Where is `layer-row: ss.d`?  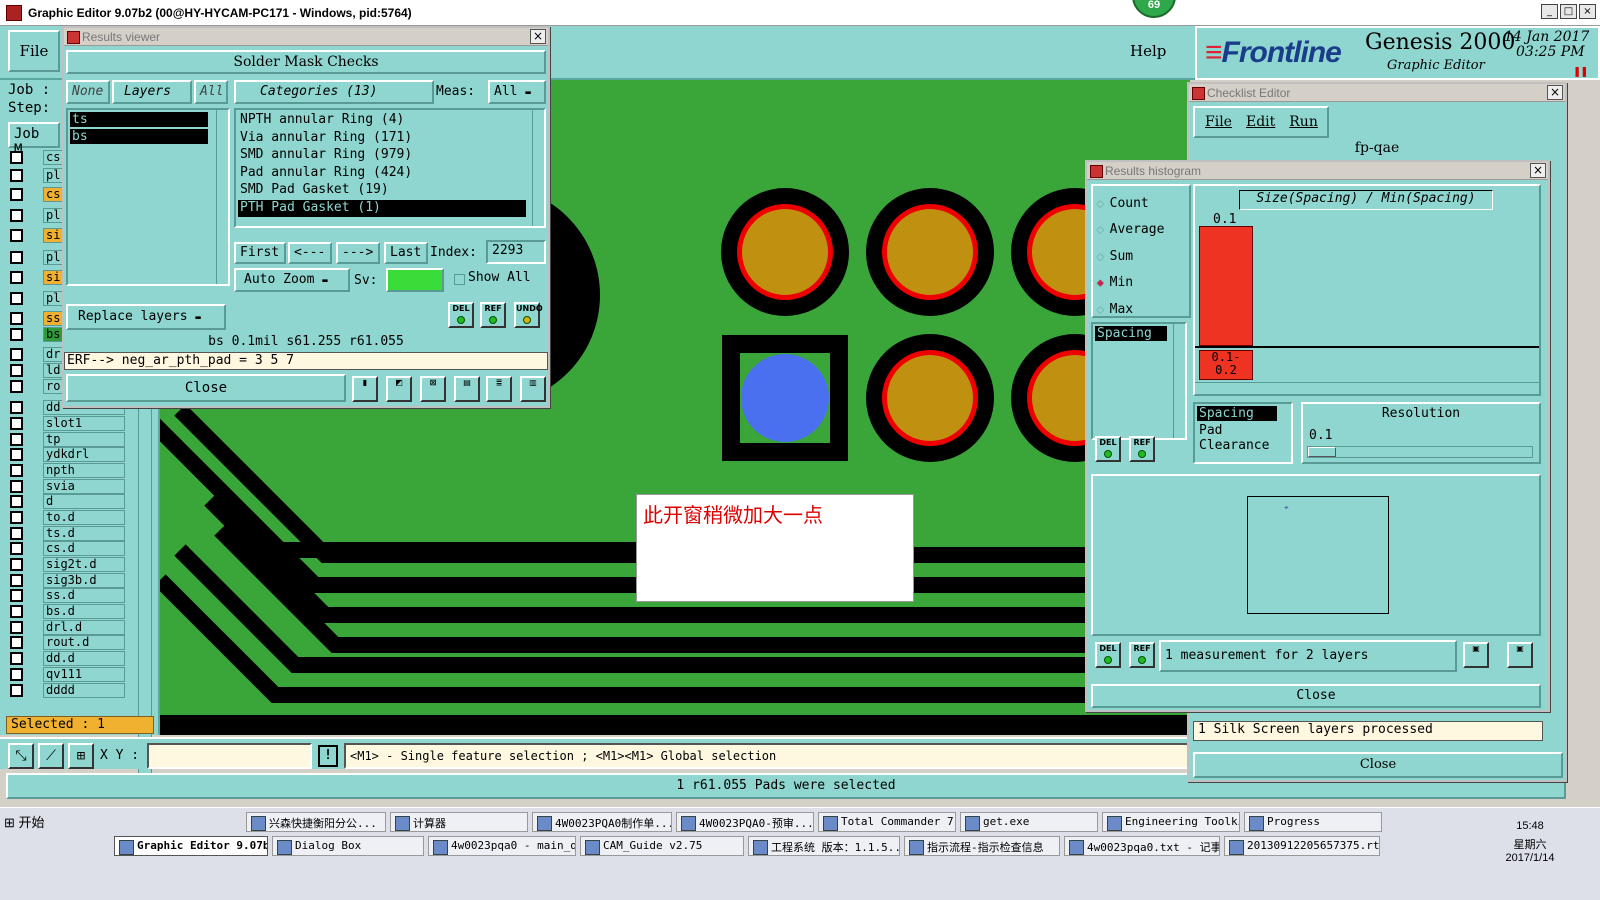 layer-row: ss.d is located at coordinates (67, 595).